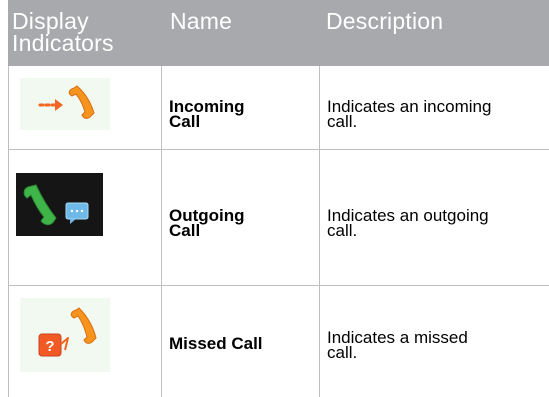 The width and height of the screenshot is (549, 397). I want to click on row-description: Indicates an outgoing call., so click(408, 223).